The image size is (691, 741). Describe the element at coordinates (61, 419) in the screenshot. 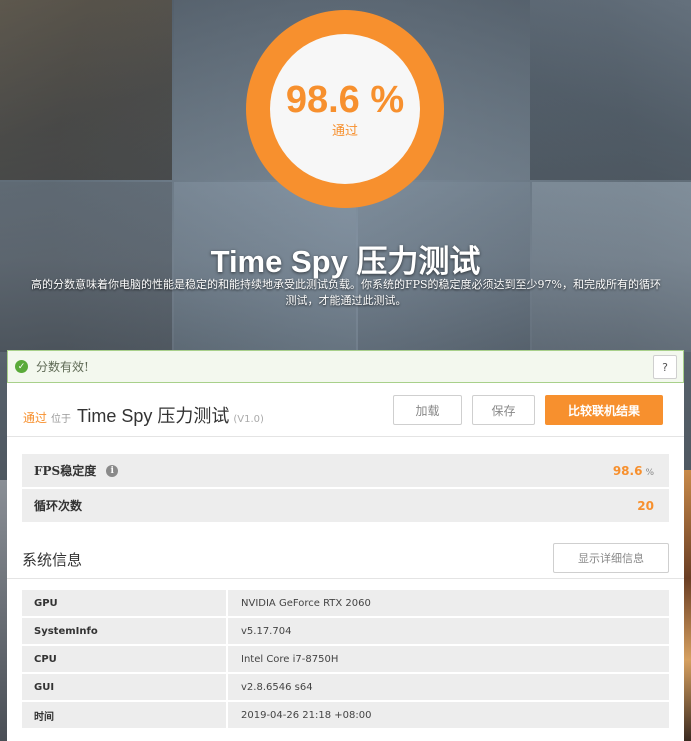

I see `result-located-label: 位于` at that location.